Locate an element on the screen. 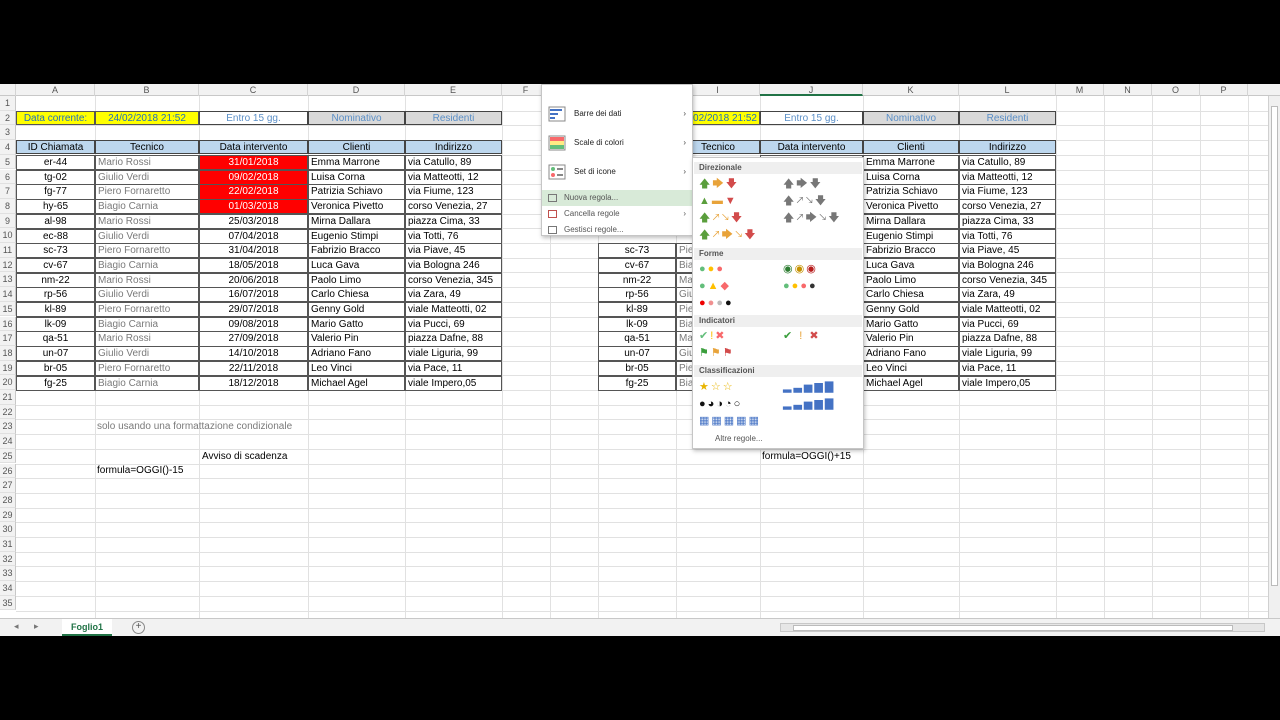 The height and width of the screenshot is (720, 1280). table-cell: Genny Gold is located at coordinates (911, 310).